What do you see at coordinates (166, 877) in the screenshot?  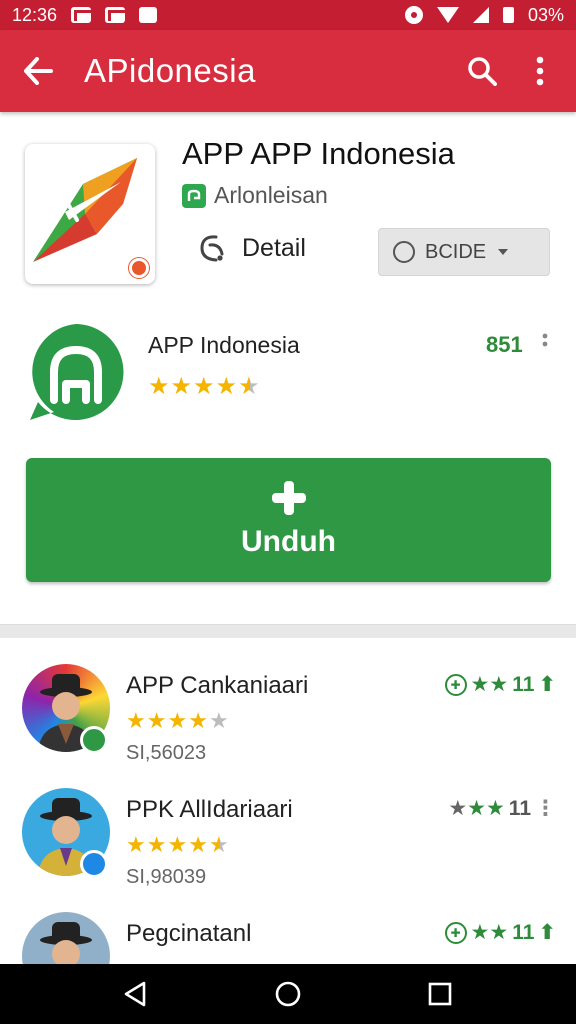 I see `list-item-size: SI,98039` at bounding box center [166, 877].